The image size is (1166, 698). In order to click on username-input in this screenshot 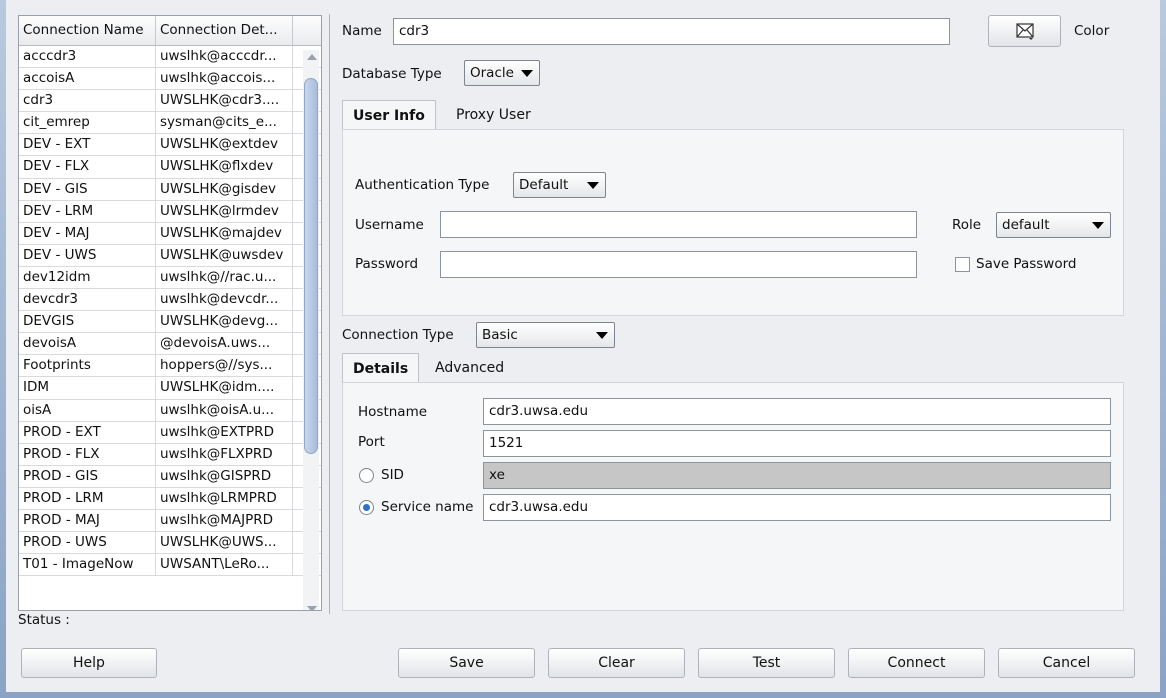, I will do `click(678, 224)`.